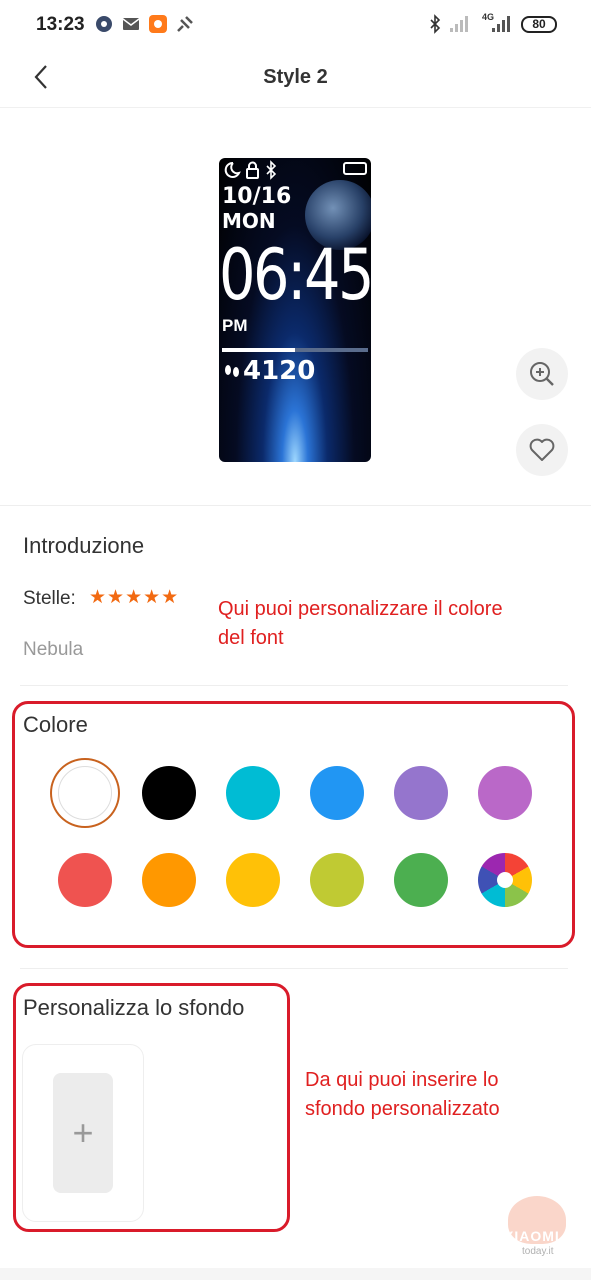  What do you see at coordinates (295, 25) in the screenshot?
I see `status-bar: 13:23 4G 80` at bounding box center [295, 25].